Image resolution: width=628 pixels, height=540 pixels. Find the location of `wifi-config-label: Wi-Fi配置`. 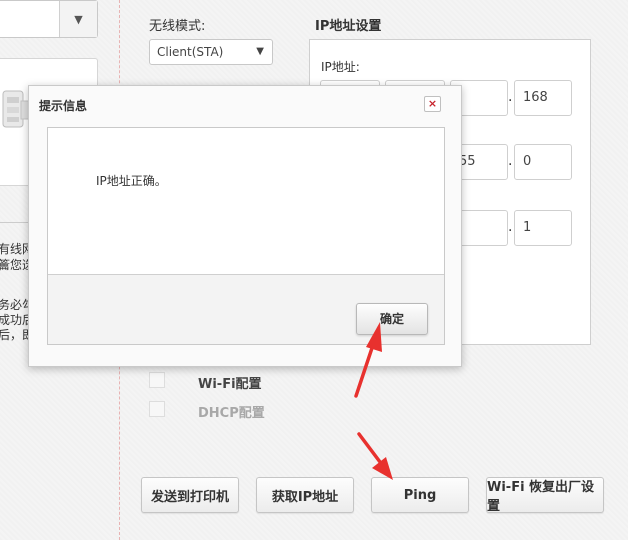

wifi-config-label: Wi-Fi配置 is located at coordinates (230, 384).